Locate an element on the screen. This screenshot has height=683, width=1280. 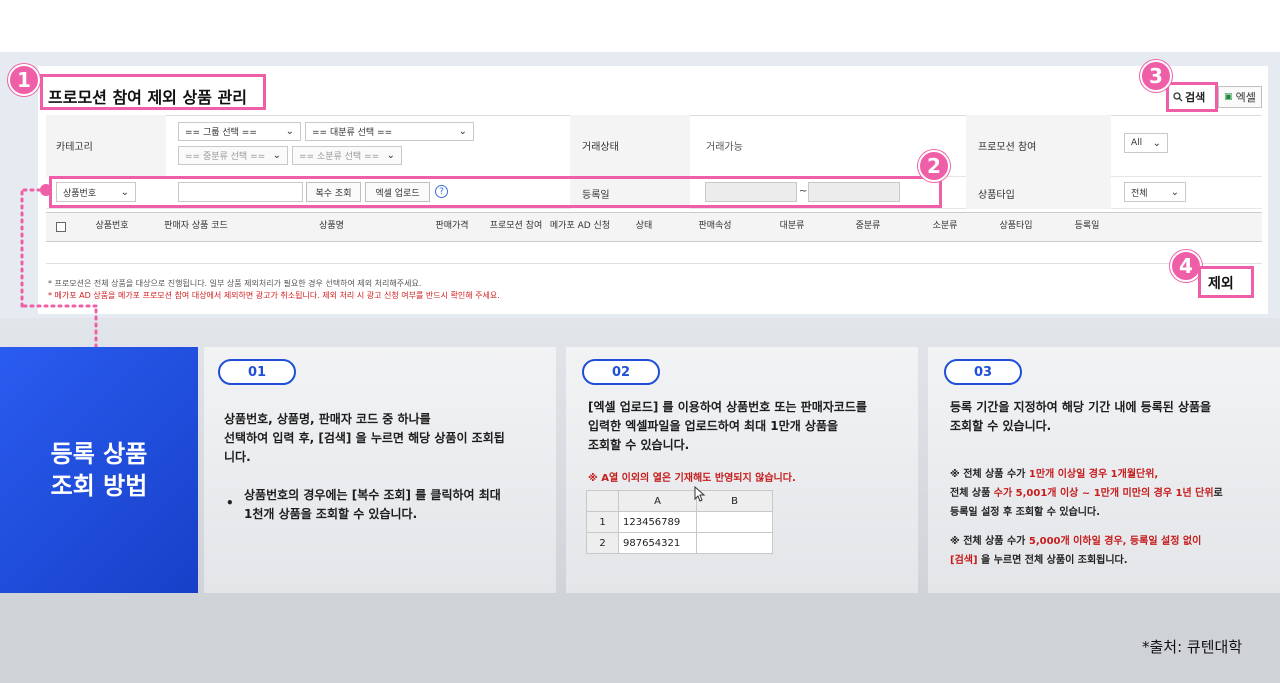
source-credit: *출처: 큐텐대학 is located at coordinates (1192, 647).